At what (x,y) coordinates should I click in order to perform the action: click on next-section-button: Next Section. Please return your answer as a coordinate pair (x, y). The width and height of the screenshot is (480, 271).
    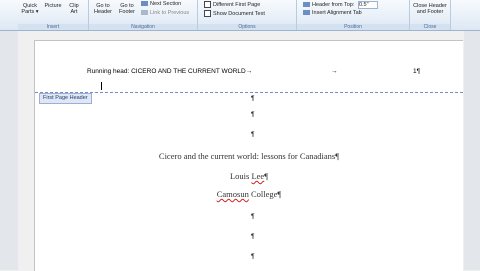
    Looking at the image, I should click on (161, 4).